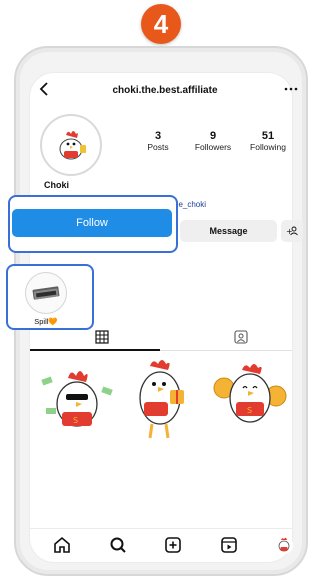  I want to click on following-stat: 51 Following, so click(268, 141).